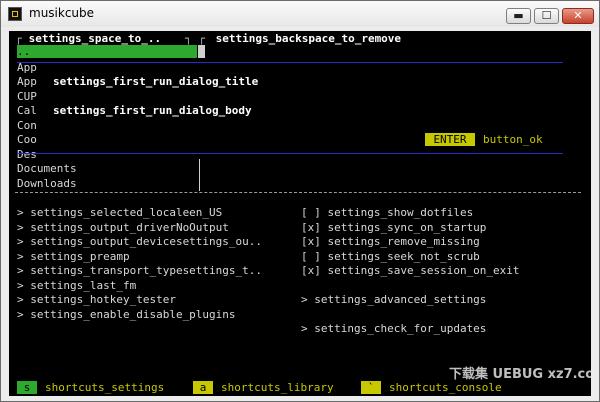 This screenshot has height=402, width=600. What do you see at coordinates (300, 14) in the screenshot?
I see `title-bar: musikcube ▬ ☐ ✕` at bounding box center [300, 14].